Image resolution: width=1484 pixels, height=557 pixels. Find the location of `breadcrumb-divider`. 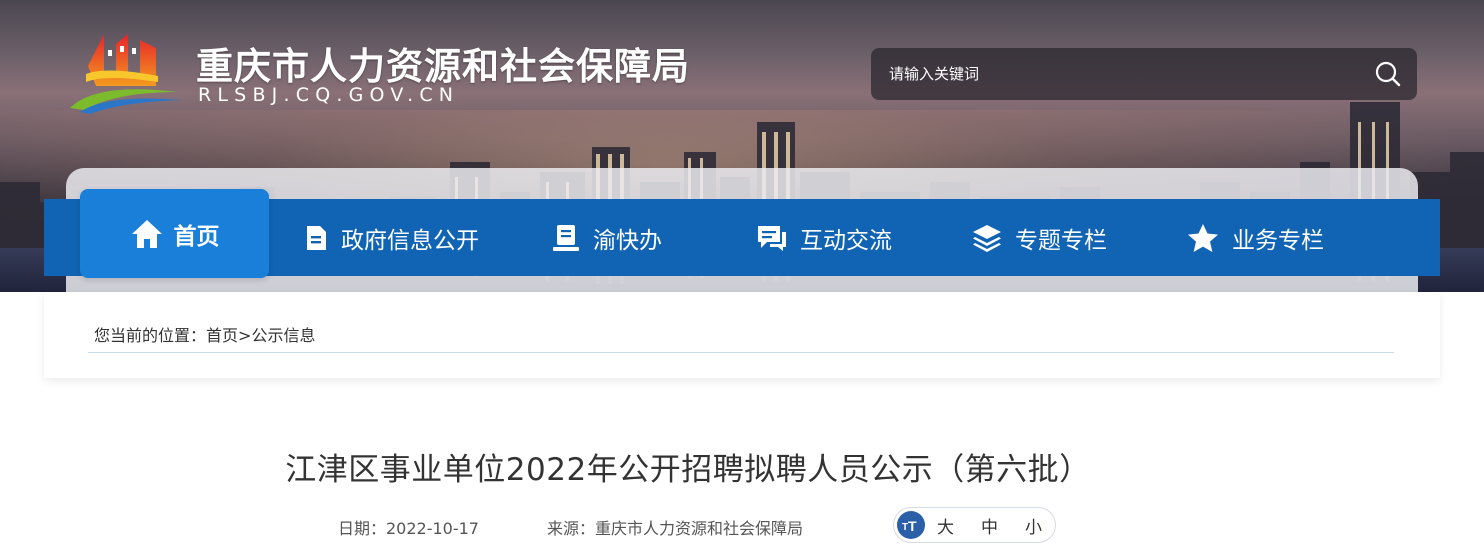

breadcrumb-divider is located at coordinates (741, 352).